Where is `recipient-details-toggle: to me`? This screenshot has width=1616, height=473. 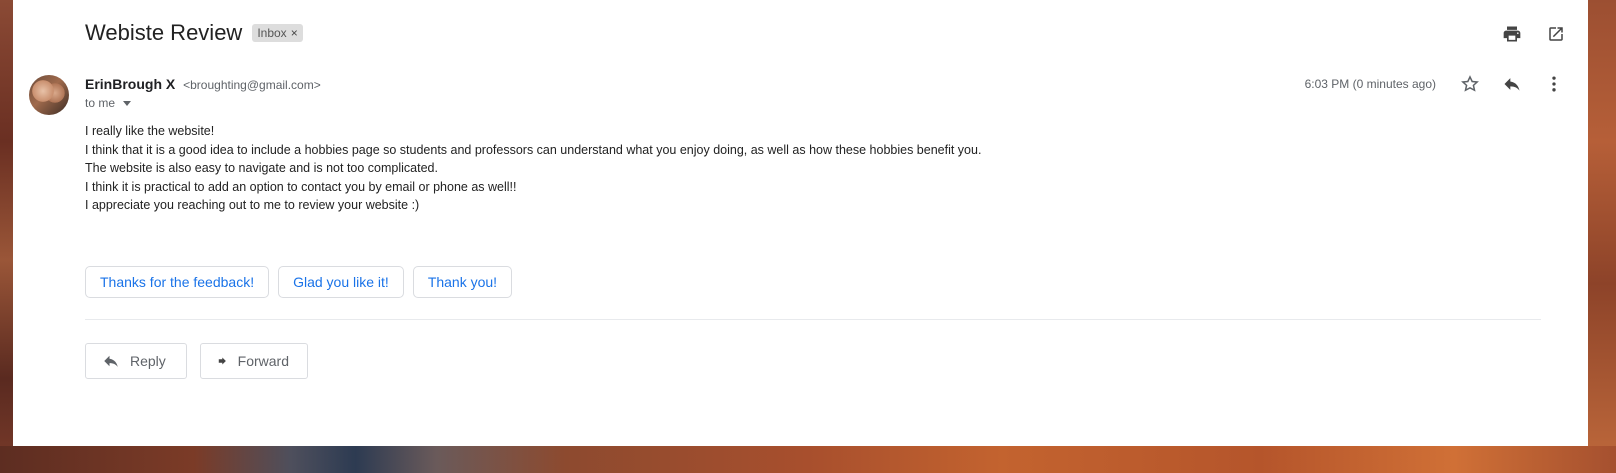
recipient-details-toggle: to me is located at coordinates (108, 103).